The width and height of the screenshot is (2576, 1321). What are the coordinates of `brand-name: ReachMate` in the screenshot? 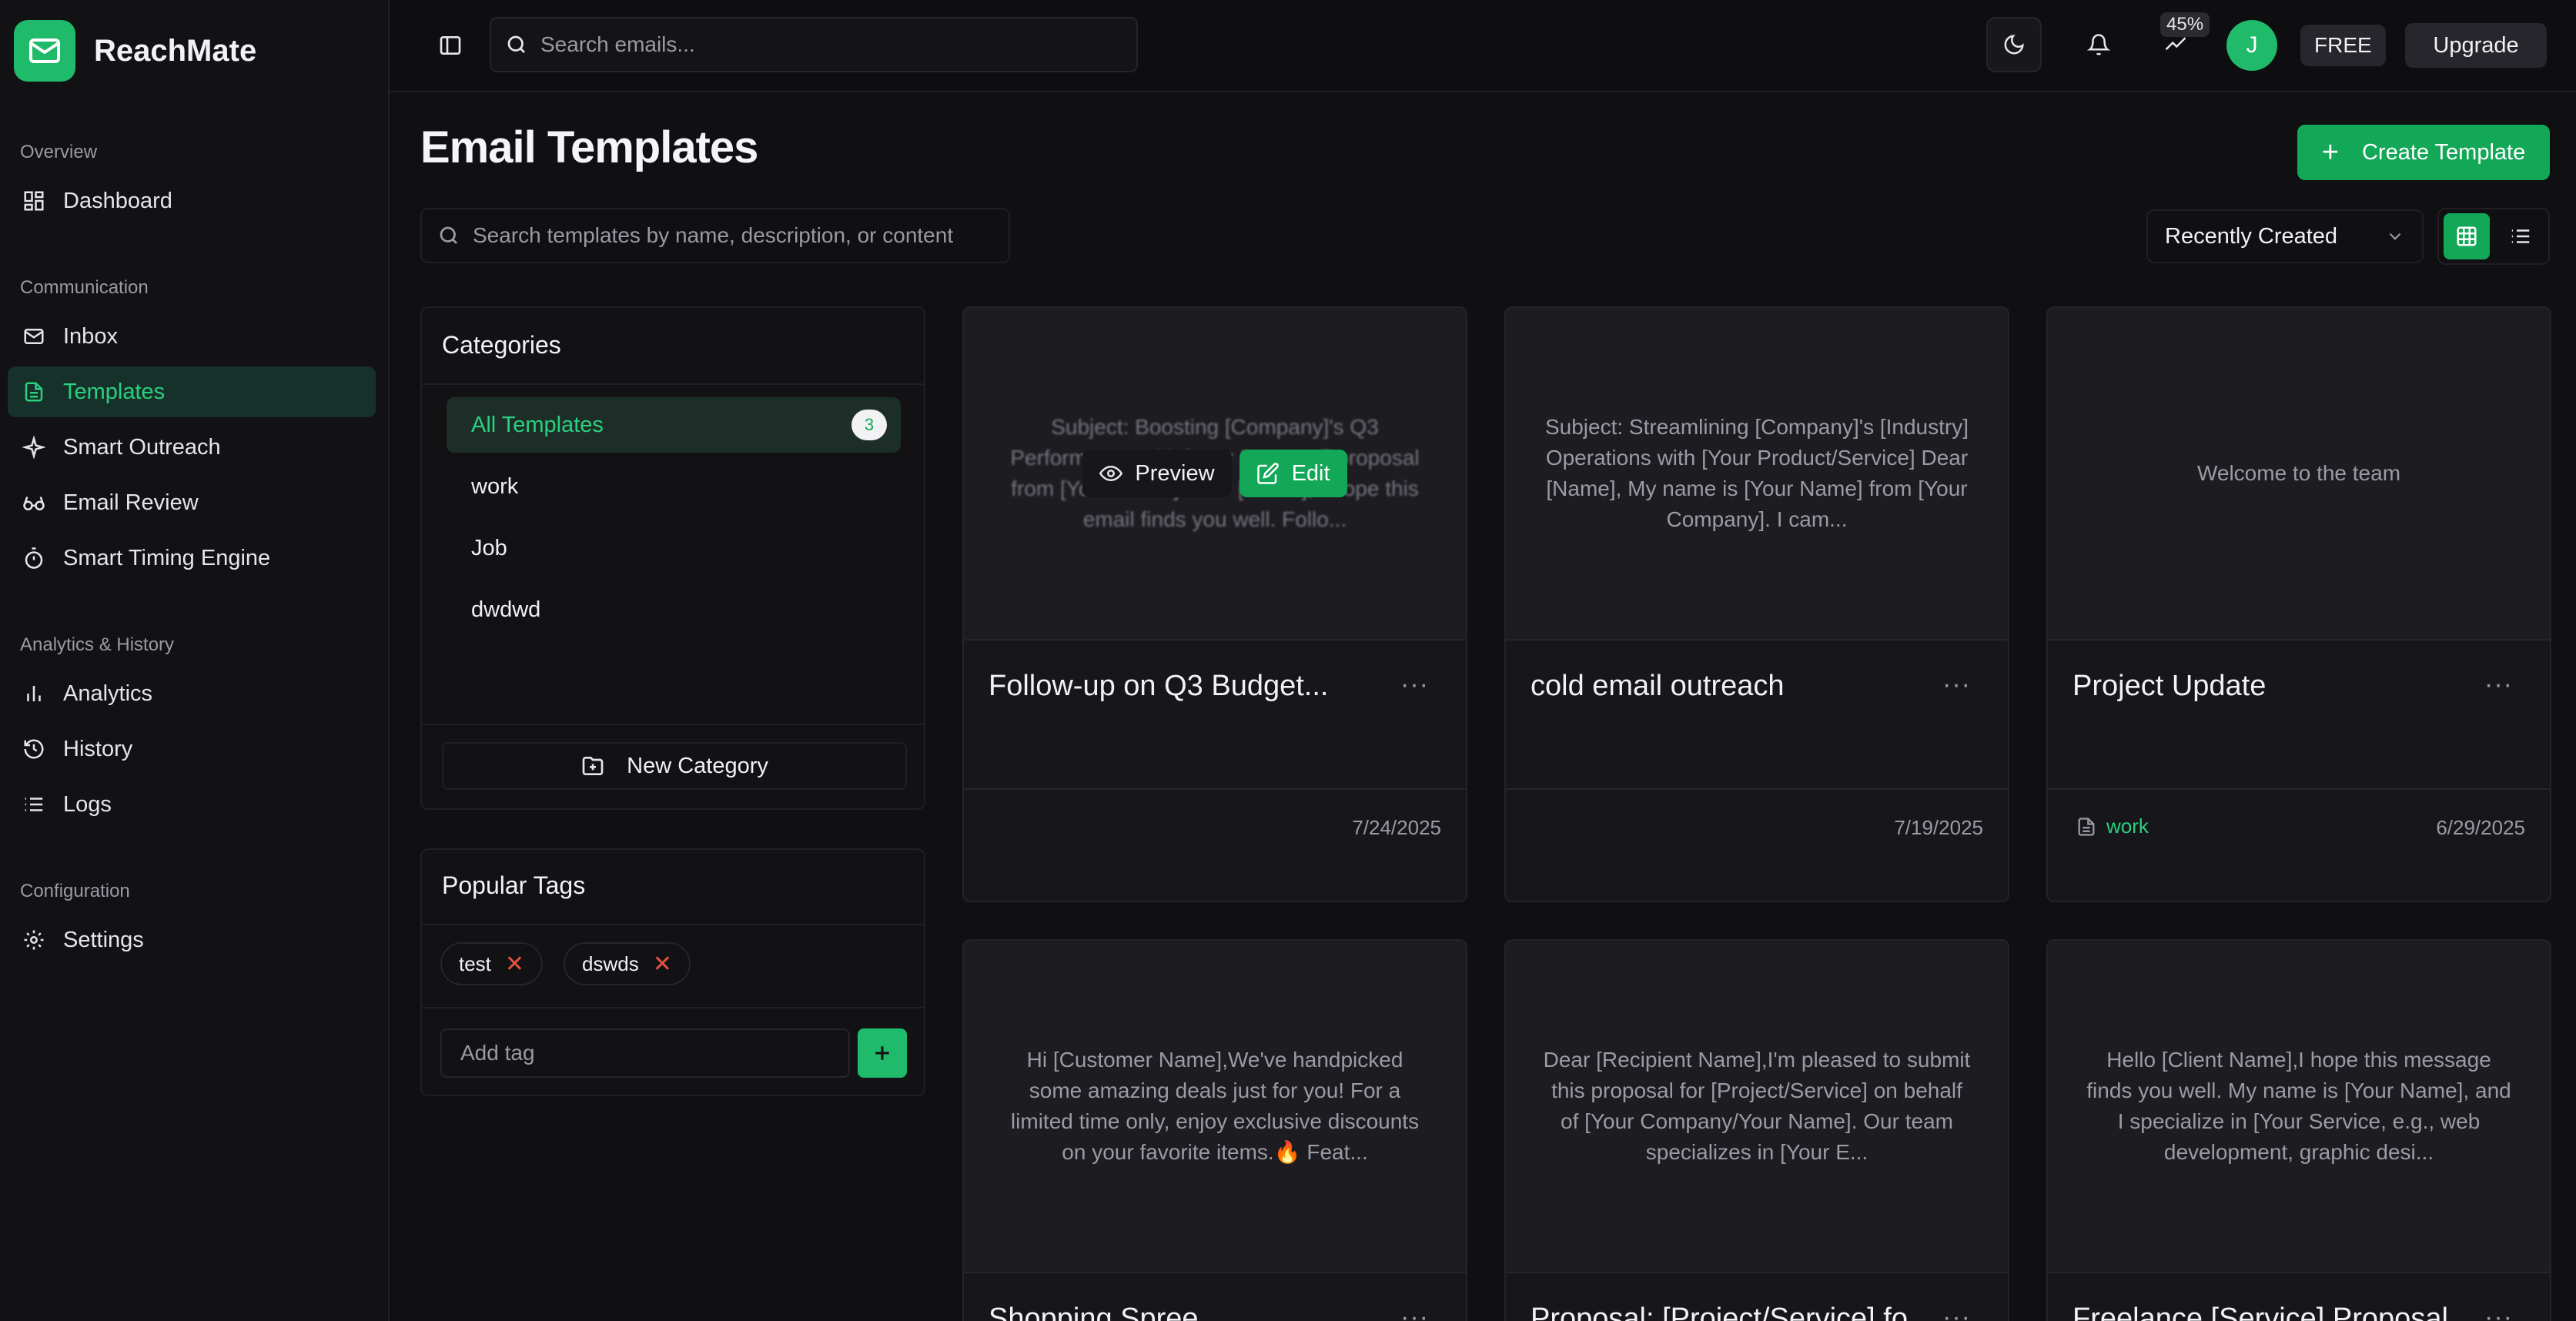 It's located at (176, 50).